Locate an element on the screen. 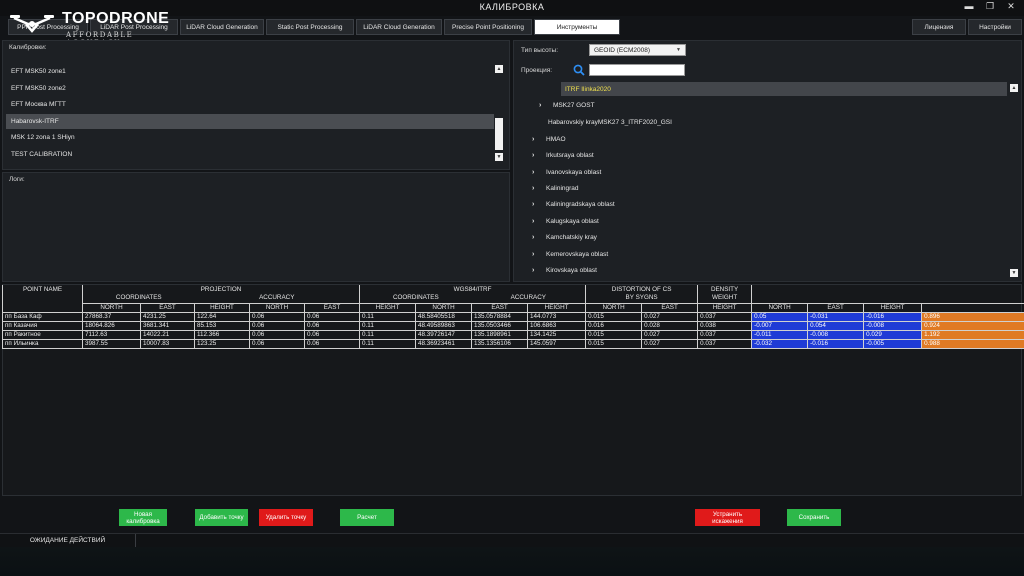 The height and width of the screenshot is (576, 1024). new-calibration-button: Новая калибровка is located at coordinates (143, 517).